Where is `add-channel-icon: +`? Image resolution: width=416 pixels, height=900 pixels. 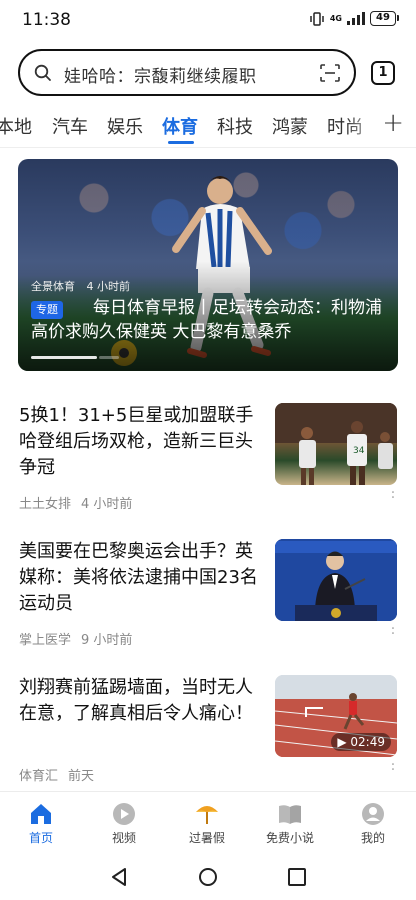
add-channel-icon: + is located at coordinates (393, 123).